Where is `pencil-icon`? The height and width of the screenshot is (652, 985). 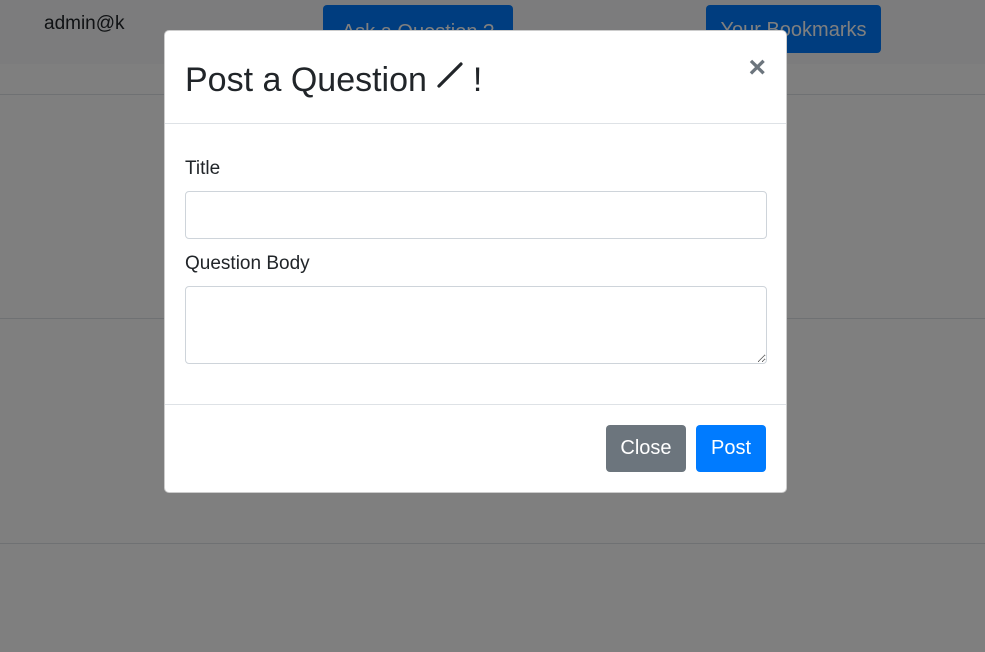 pencil-icon is located at coordinates (450, 75).